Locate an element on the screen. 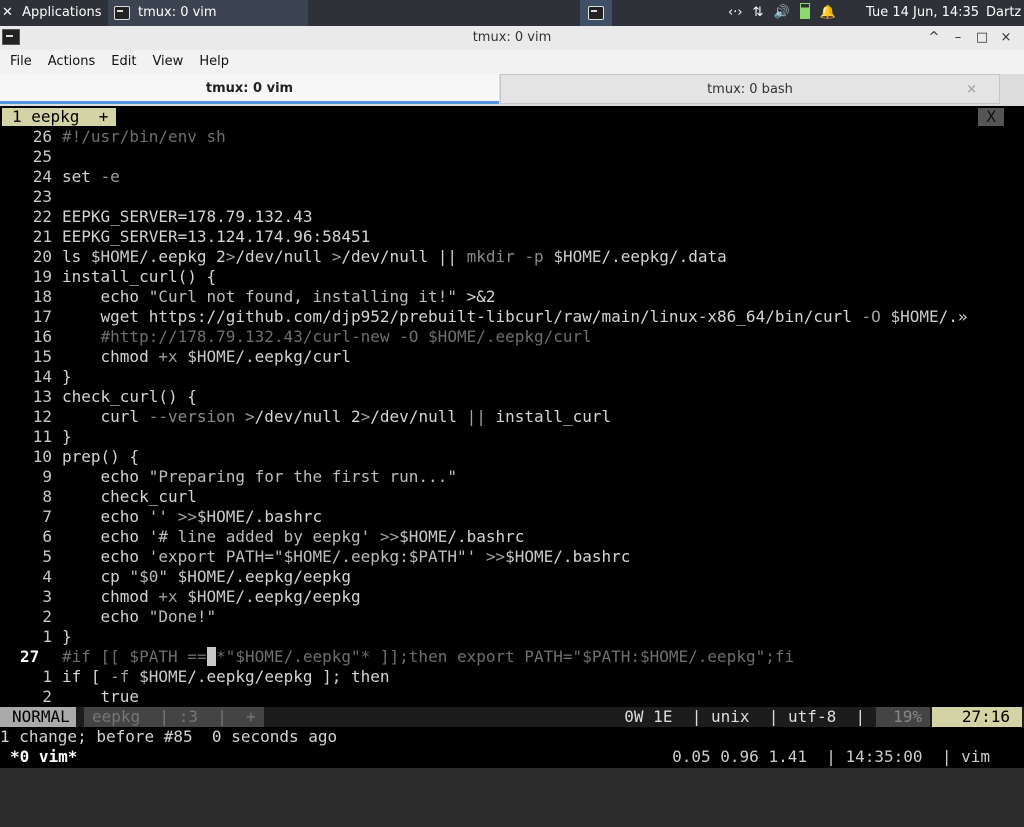 The width and height of the screenshot is (1024, 827). code-token: echo is located at coordinates (105, 296).